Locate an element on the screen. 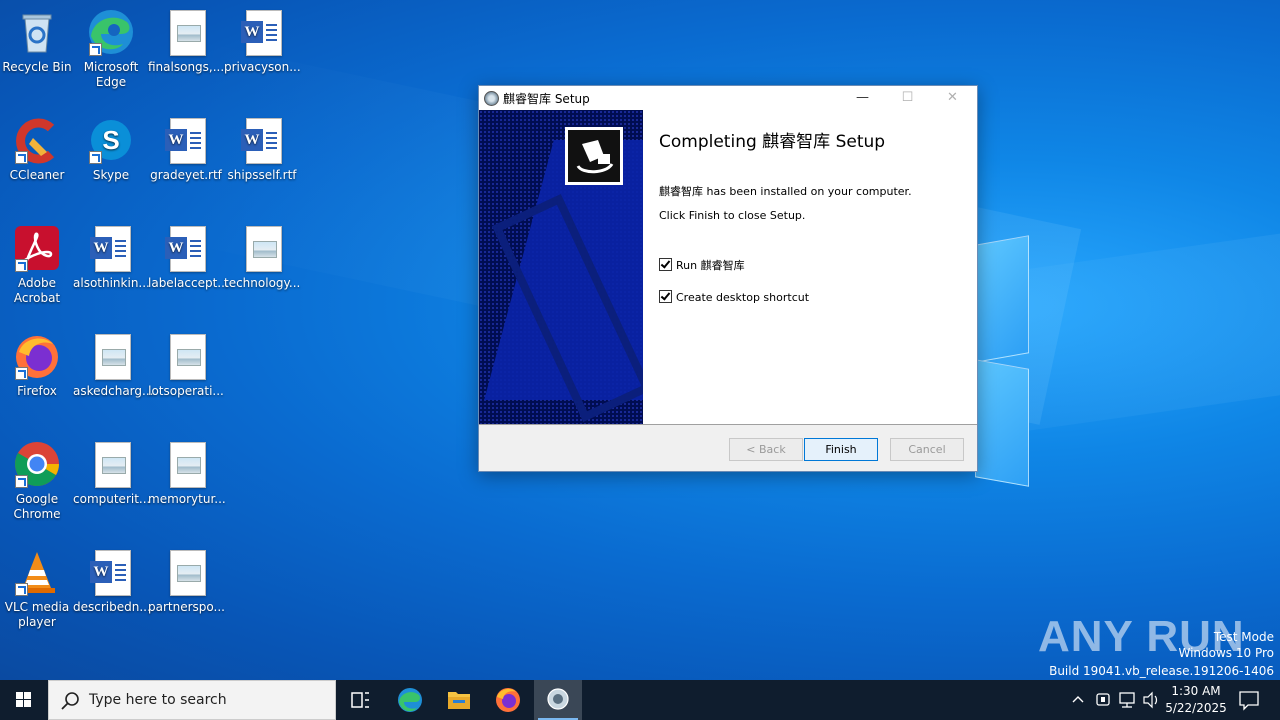 The width and height of the screenshot is (1280, 720). taskbar-edge-button is located at coordinates (410, 700).